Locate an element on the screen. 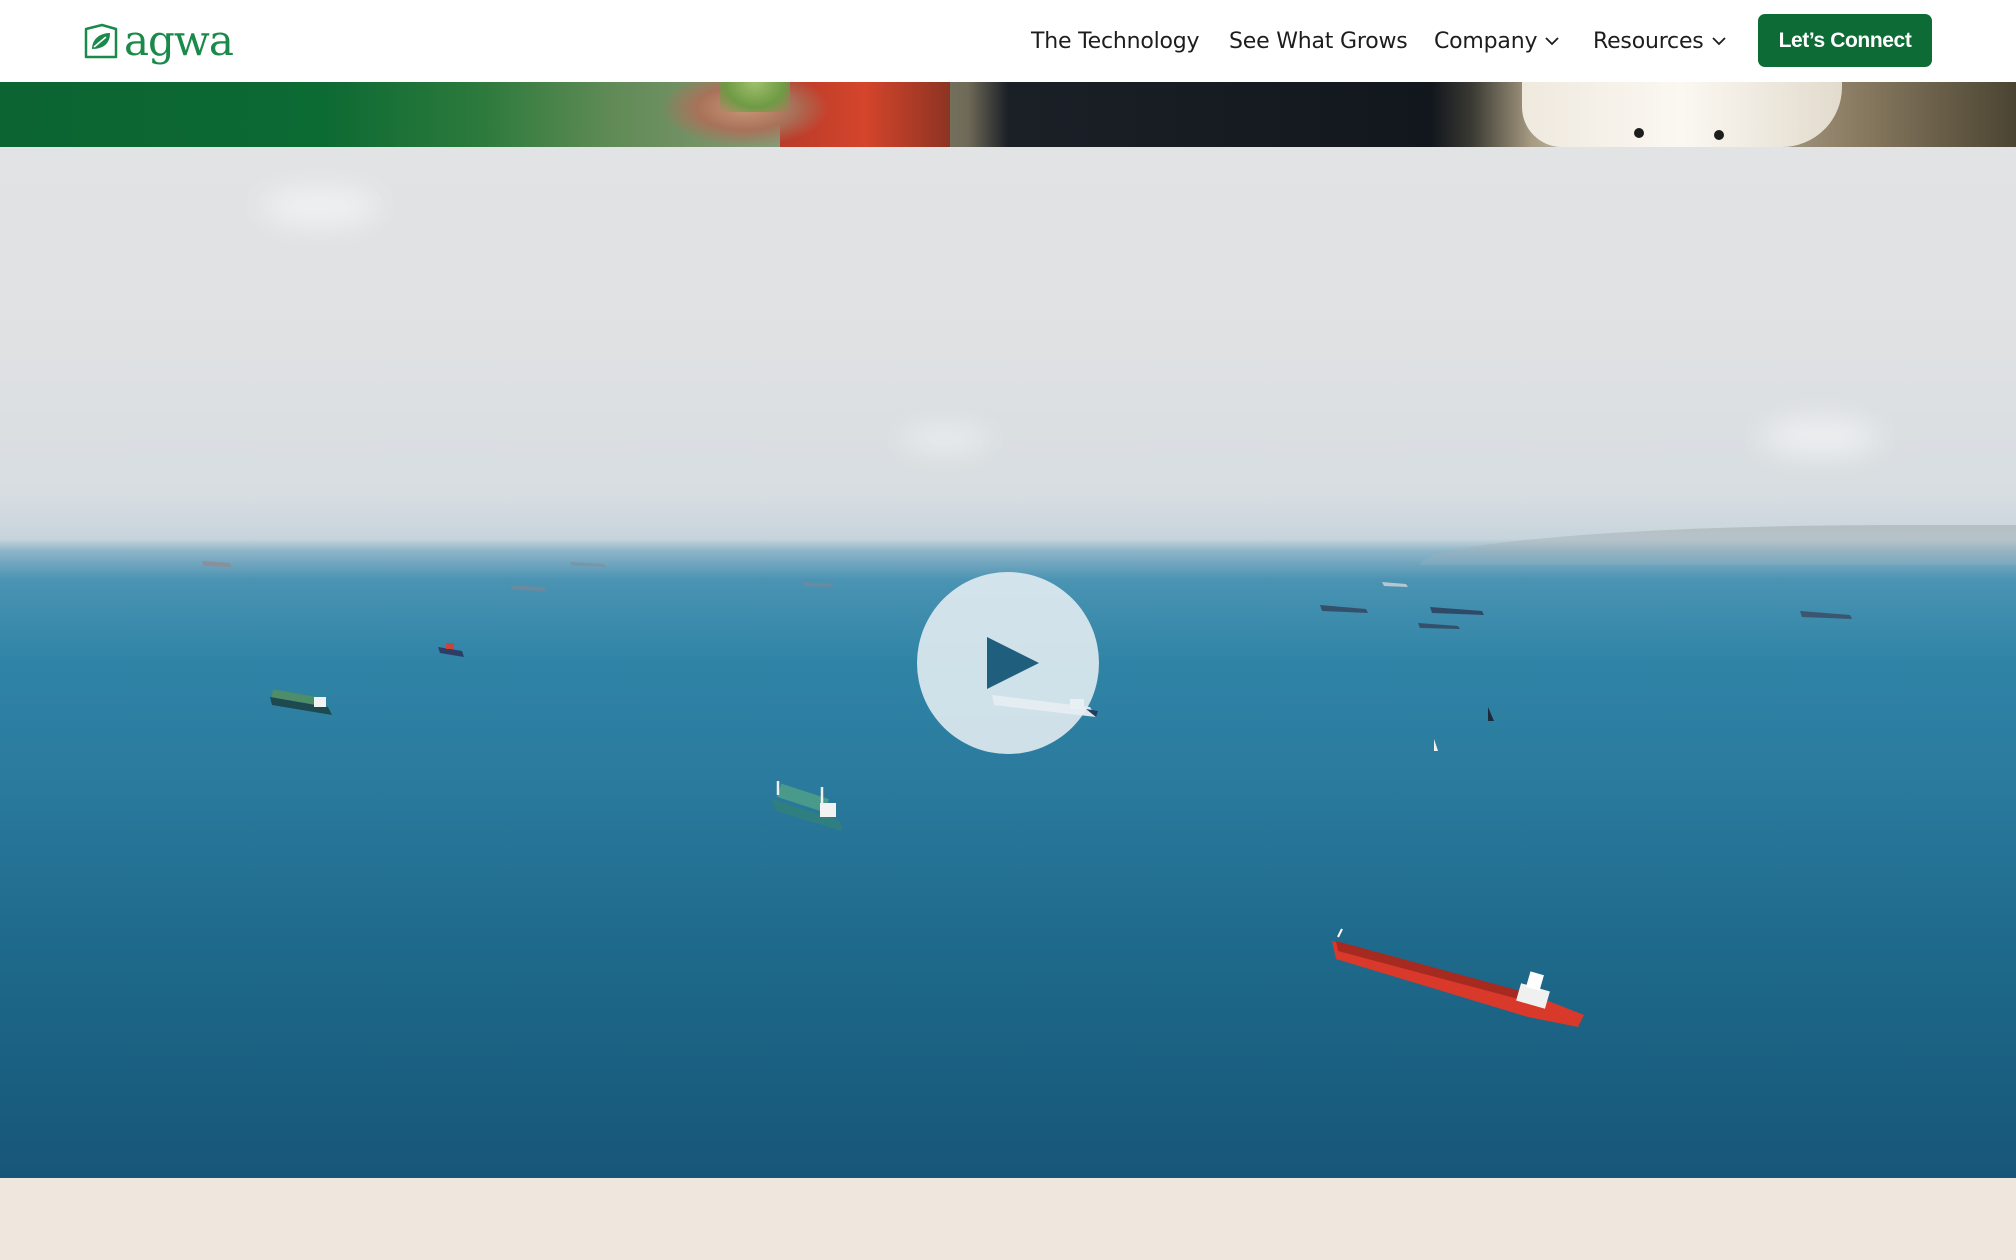 The image size is (2016, 1260). red-cargo-ship is located at coordinates (1458, 977).